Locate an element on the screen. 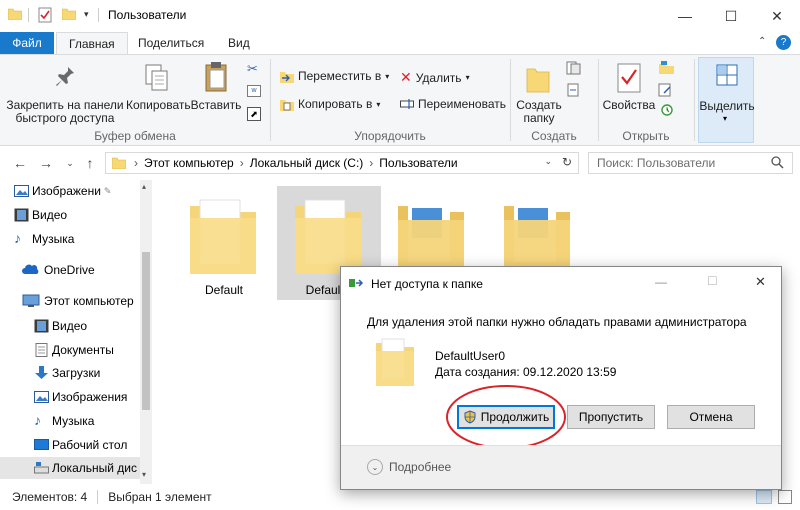  copy-path-icon: w is located at coordinates (254, 91).